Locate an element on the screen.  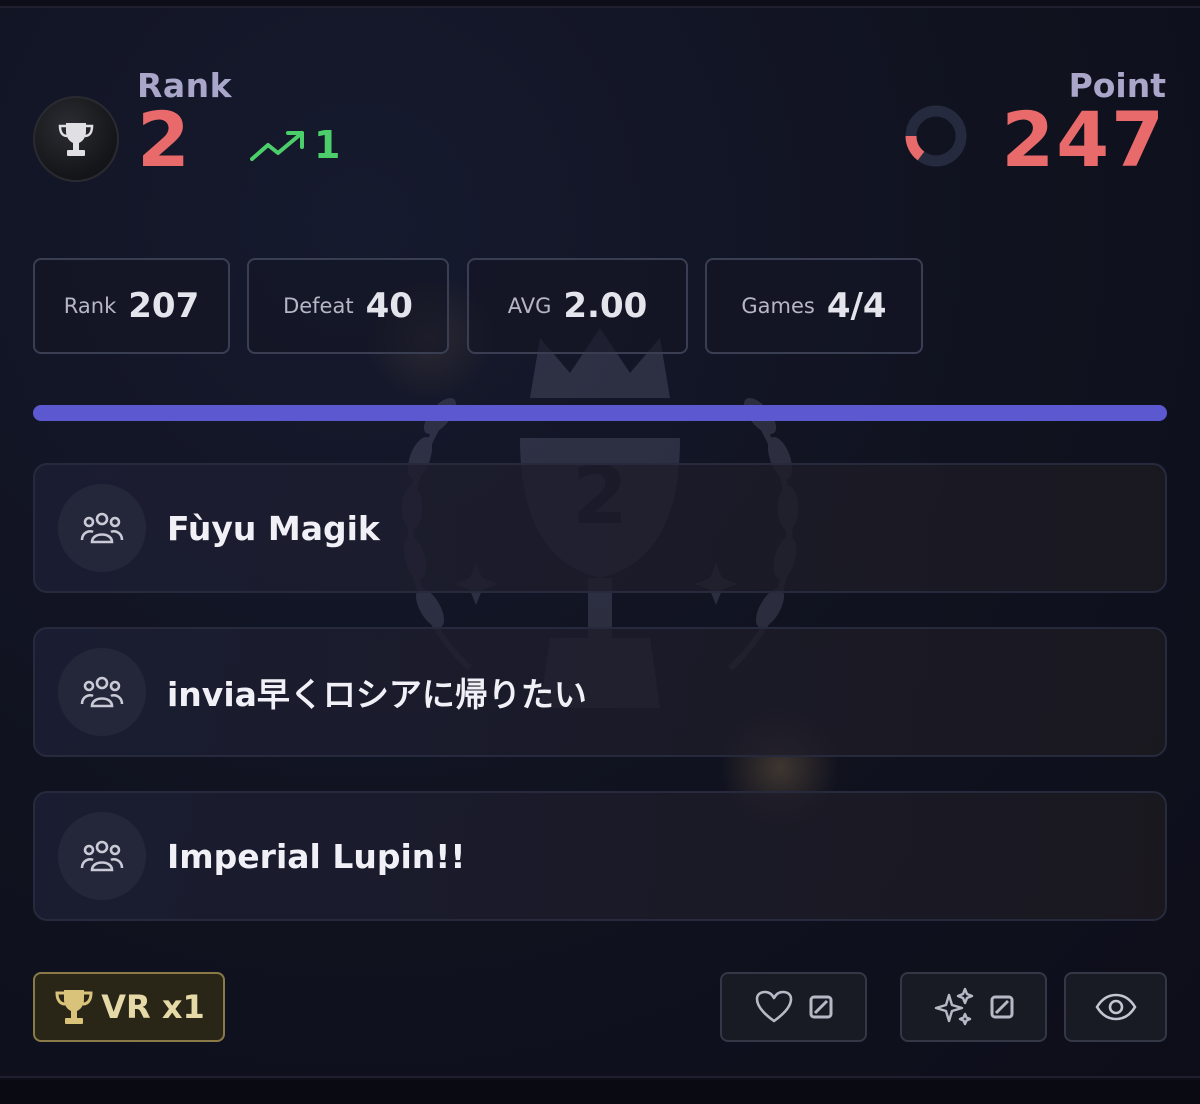
view-button is located at coordinates (1115, 1007).